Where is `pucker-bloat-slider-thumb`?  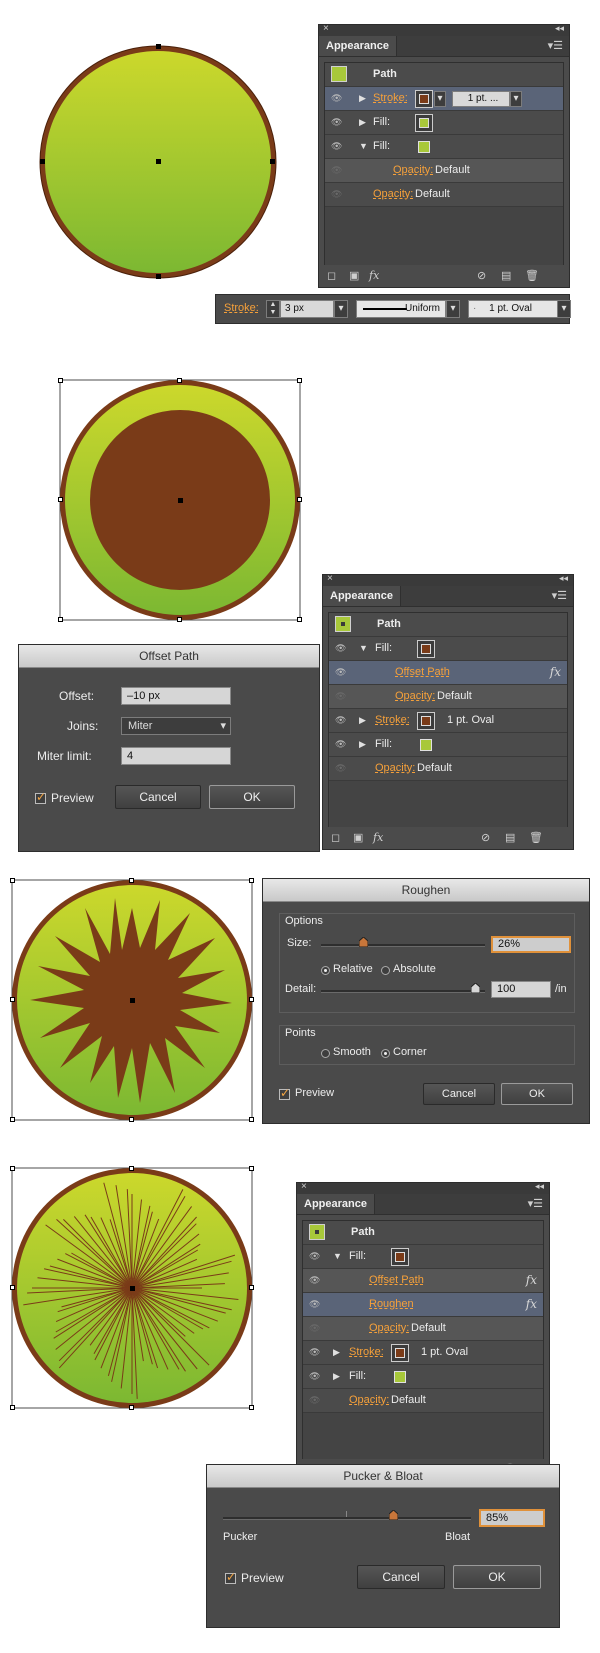 pucker-bloat-slider-thumb is located at coordinates (393, 1515).